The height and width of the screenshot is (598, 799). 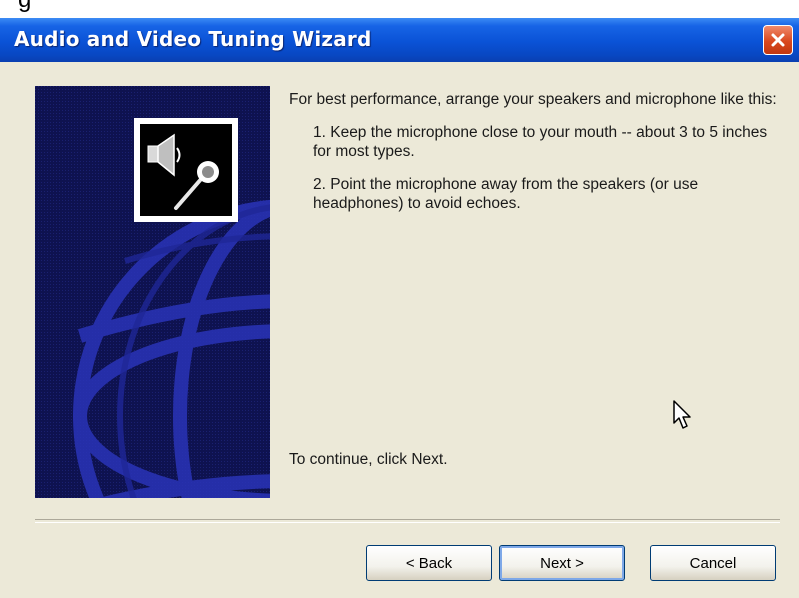 What do you see at coordinates (399, 40) in the screenshot?
I see `title-bar: Audio and Video Tuning Wizard` at bounding box center [399, 40].